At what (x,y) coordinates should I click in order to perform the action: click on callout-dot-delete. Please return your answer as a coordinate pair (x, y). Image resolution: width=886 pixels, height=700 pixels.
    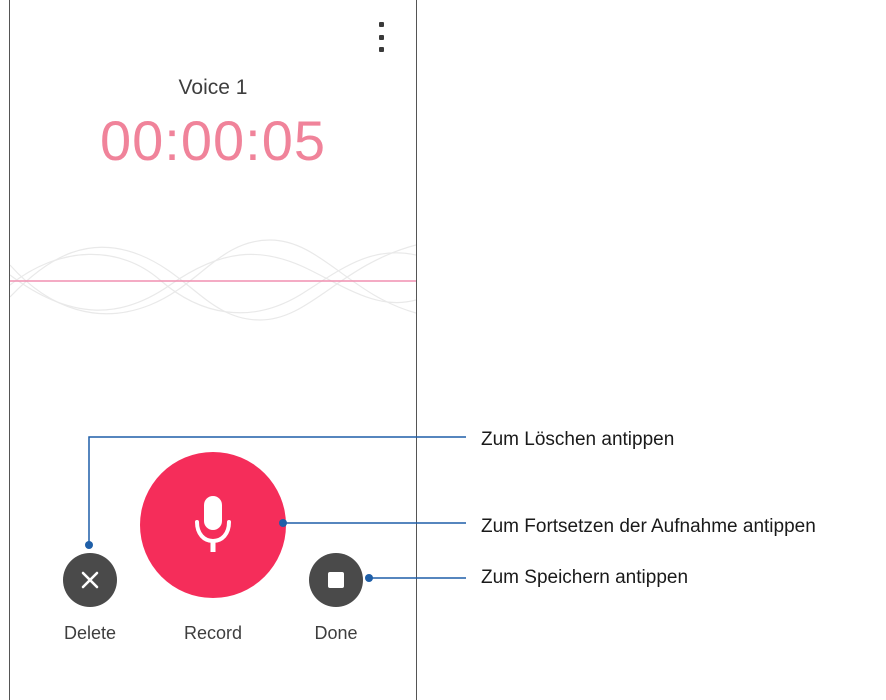
    Looking at the image, I should click on (89, 545).